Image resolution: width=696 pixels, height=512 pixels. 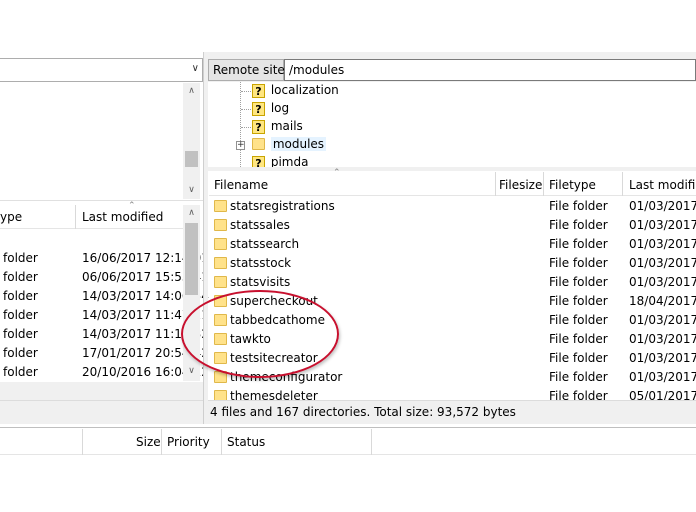 What do you see at coordinates (662, 301) in the screenshot?
I see `file-modified: 18/04/2017 2` at bounding box center [662, 301].